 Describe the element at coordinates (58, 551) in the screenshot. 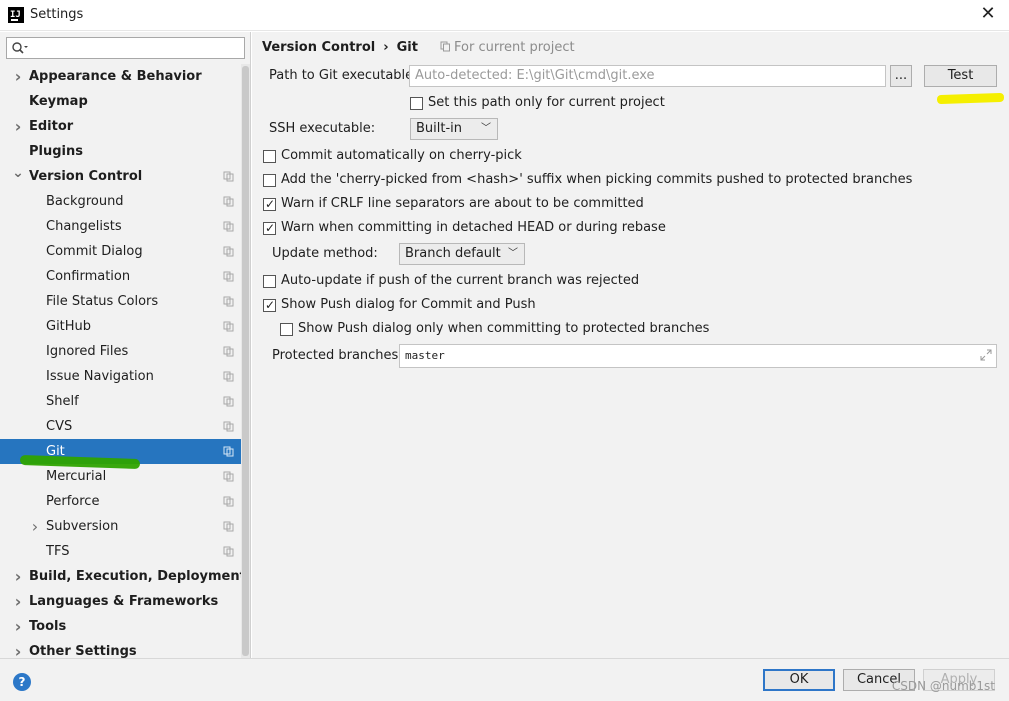

I see `sidebar-item-label: TFS` at that location.